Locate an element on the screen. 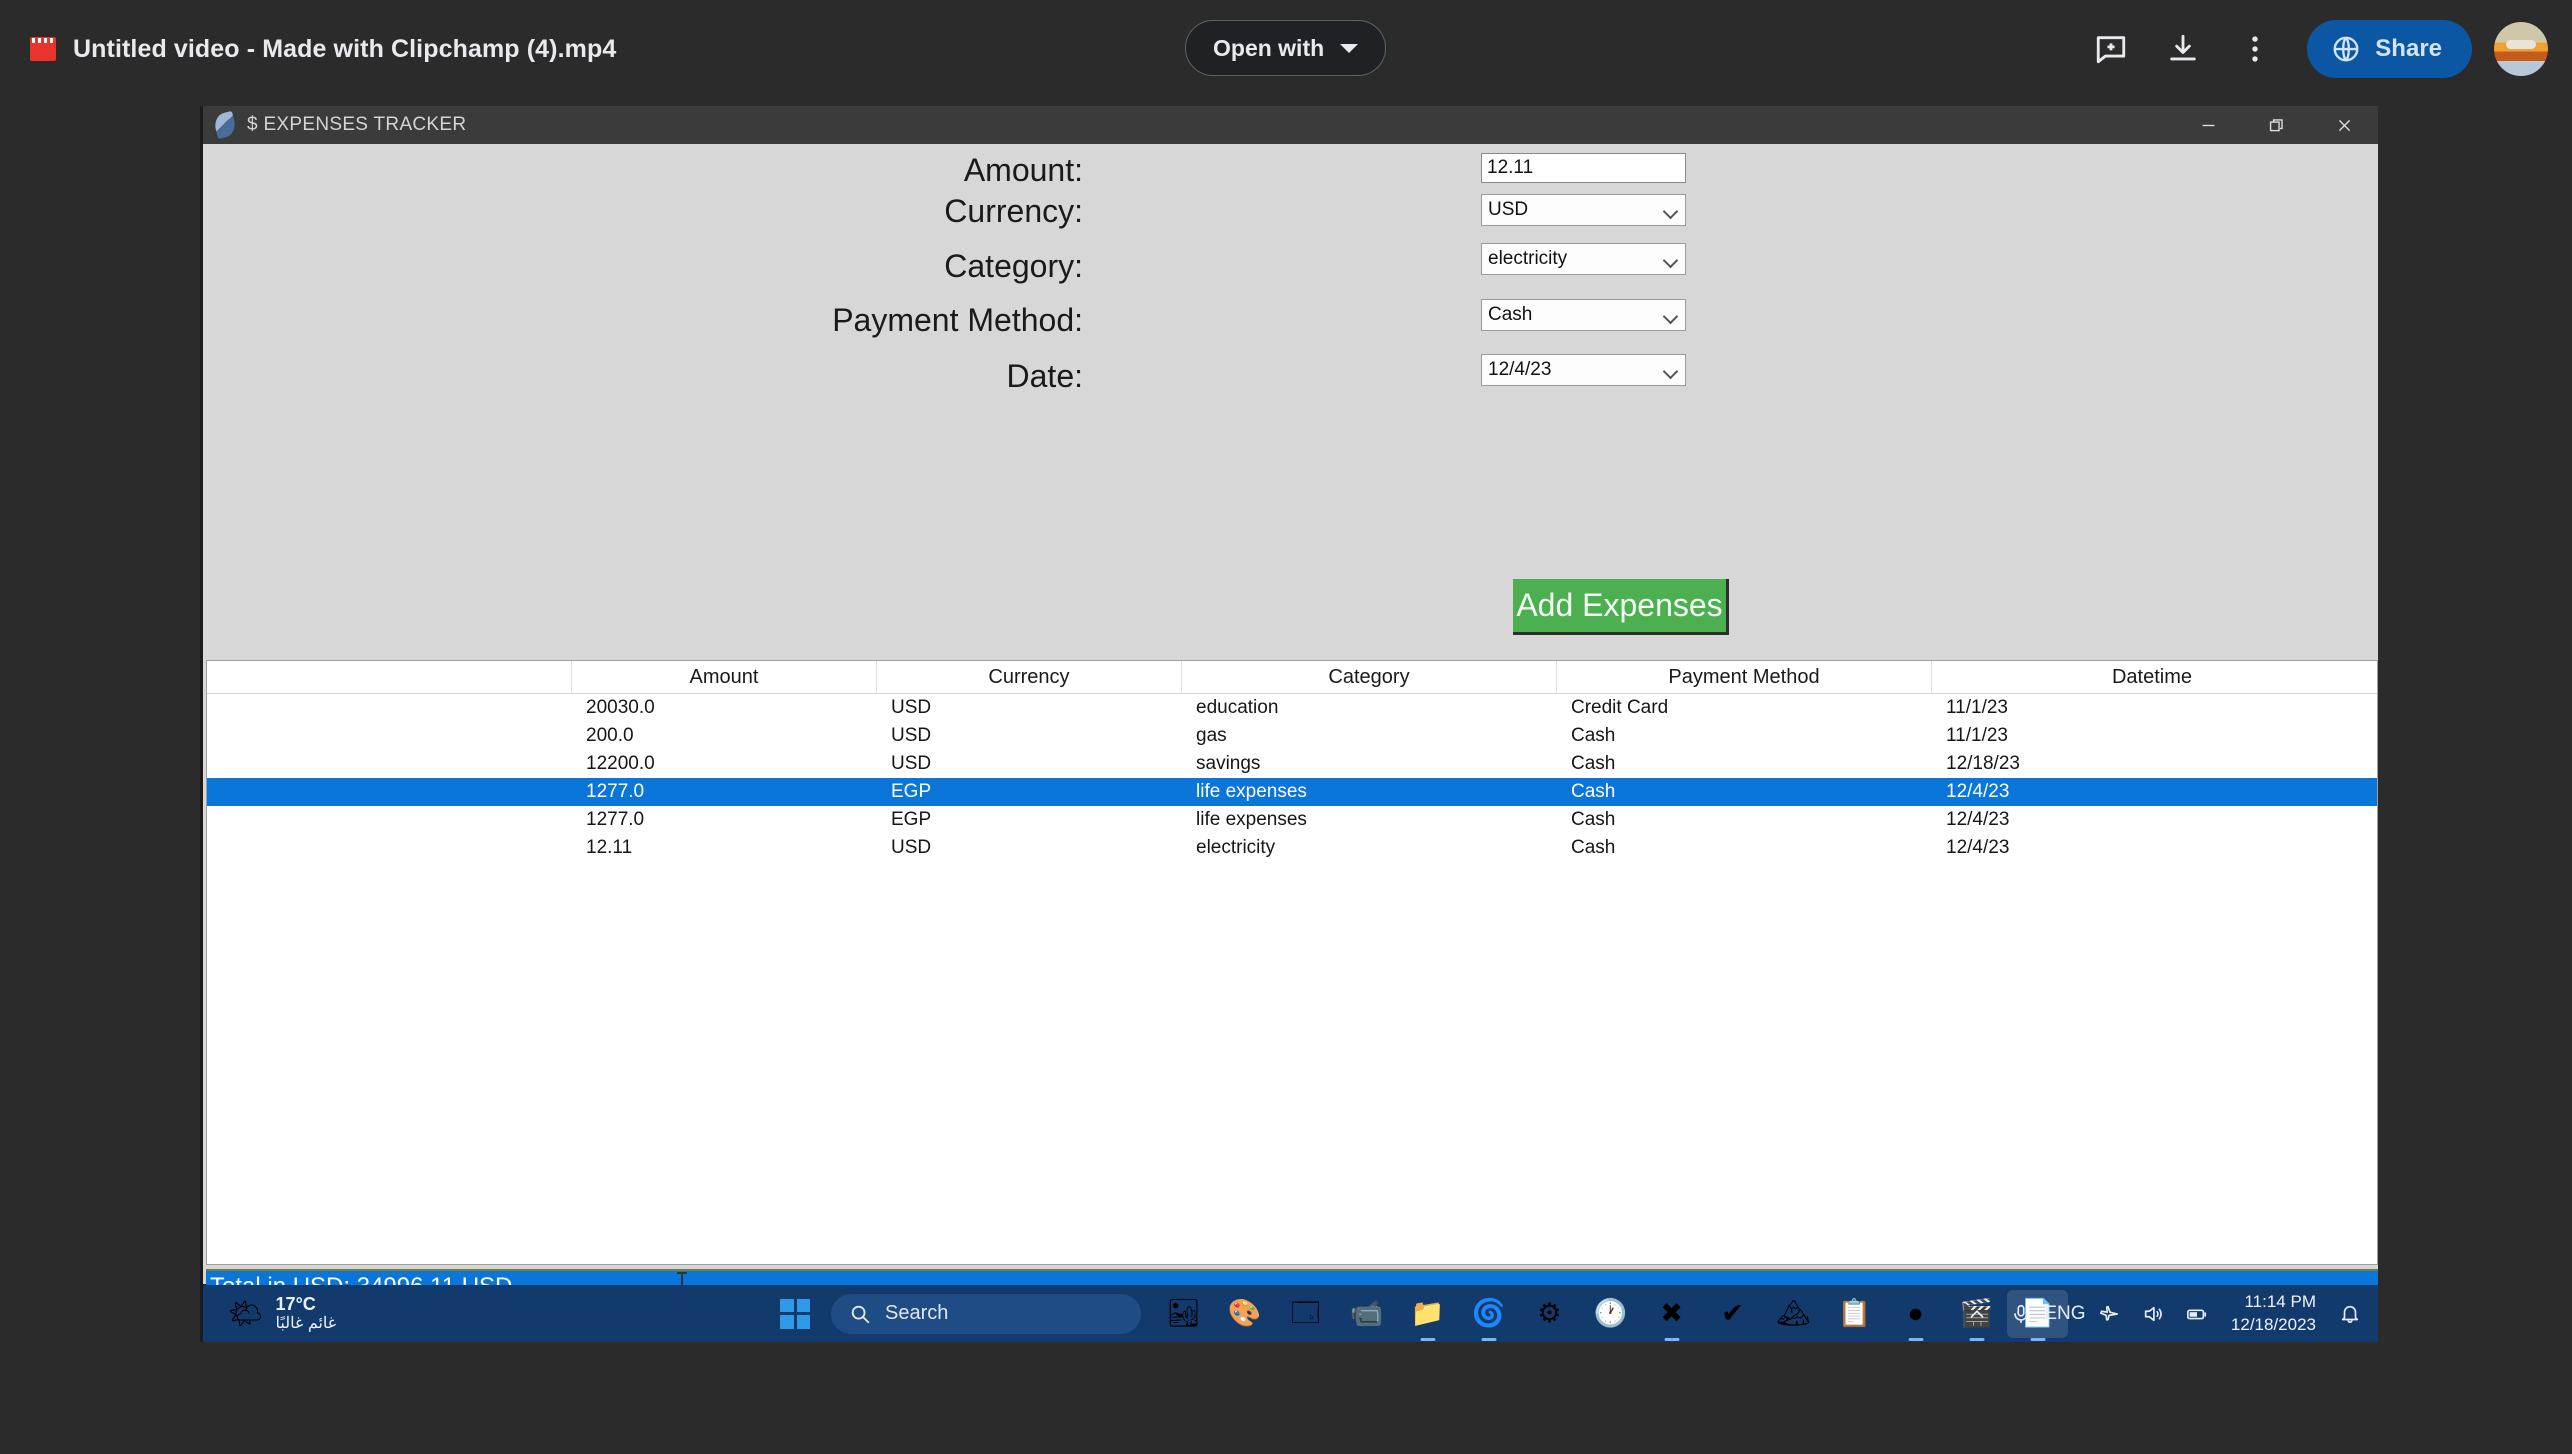  microsoft-edge-icon: 🌀 is located at coordinates (1488, 1314).